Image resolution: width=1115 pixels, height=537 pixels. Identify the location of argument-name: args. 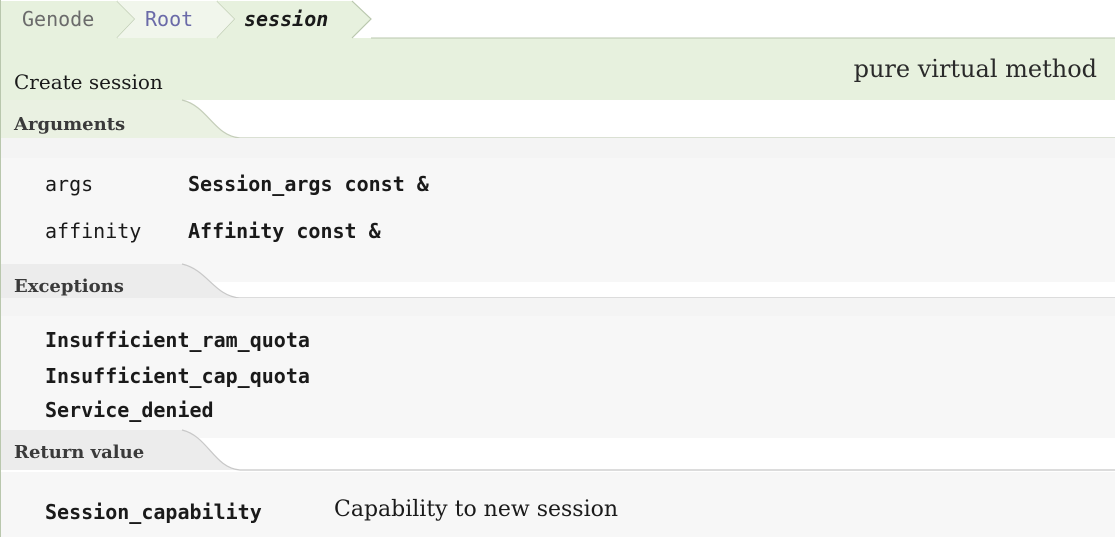
(69, 184).